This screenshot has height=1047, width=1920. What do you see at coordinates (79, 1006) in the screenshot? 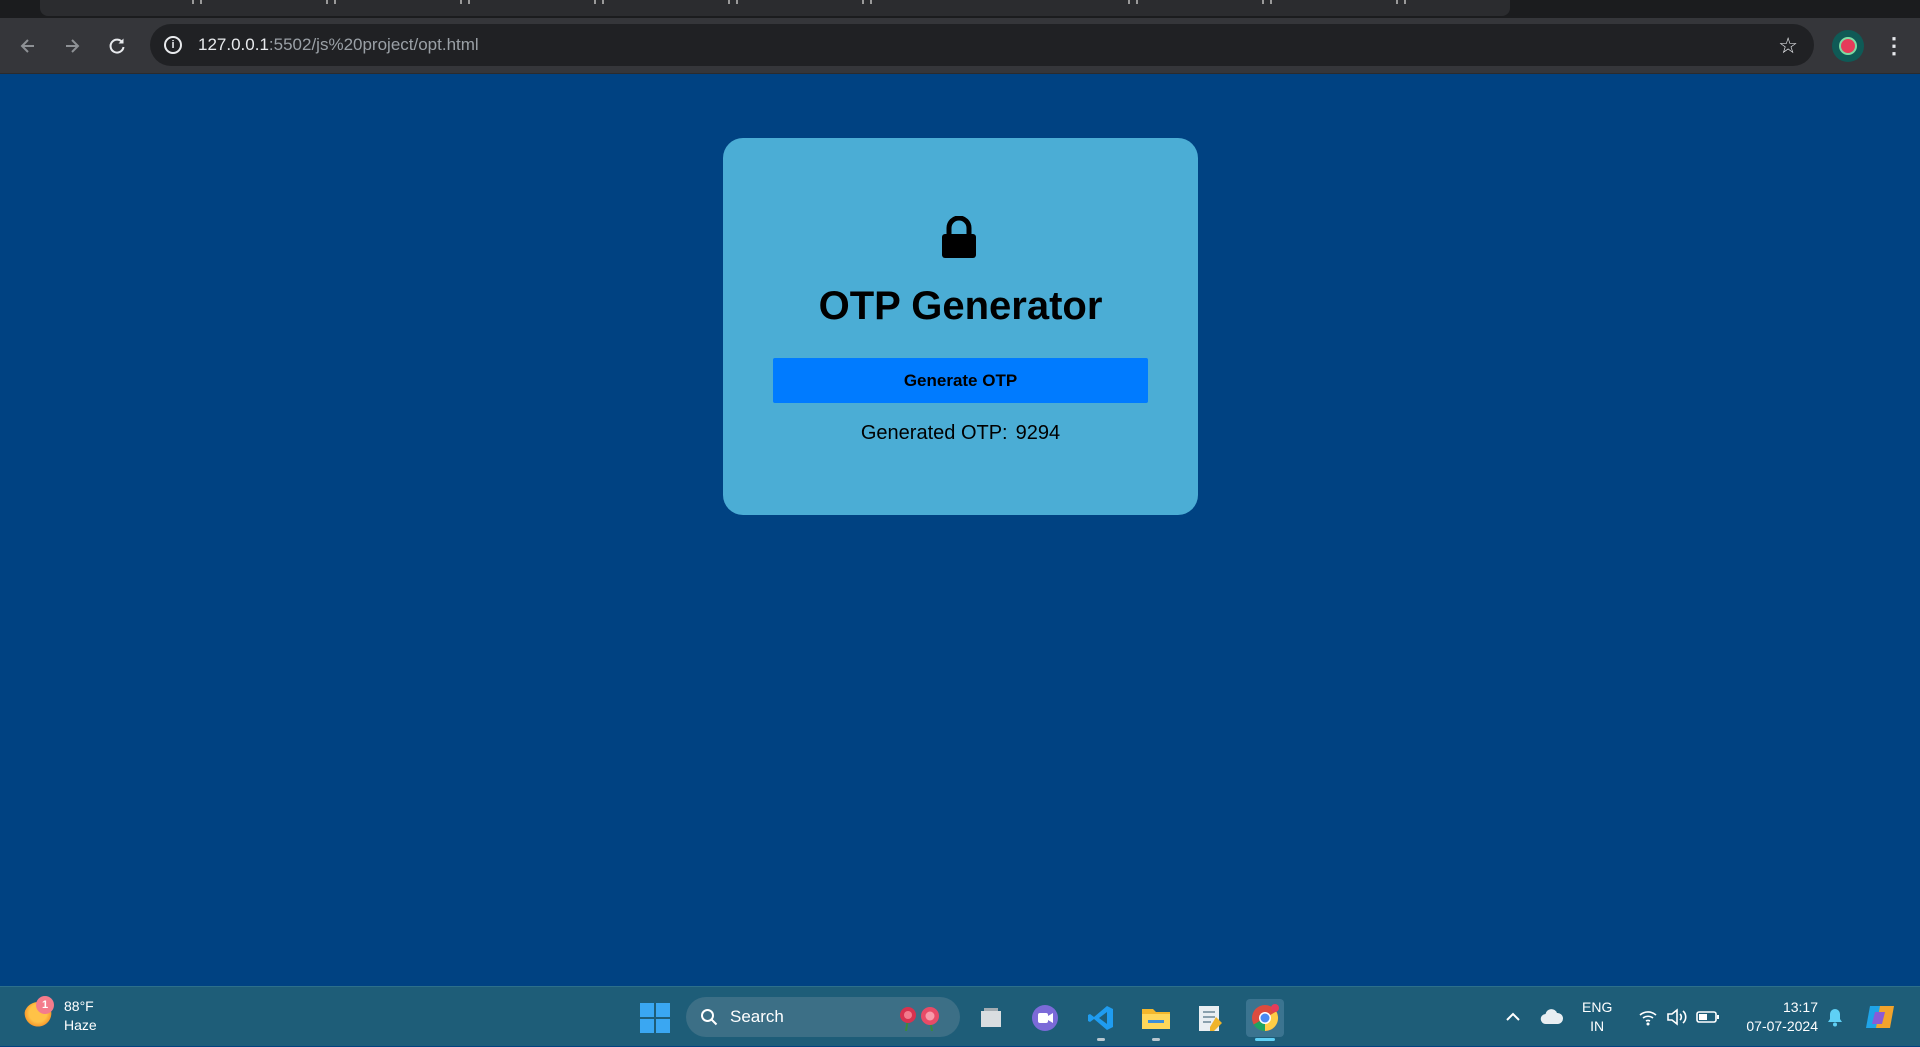
I see `weather-temperature: 88°F` at bounding box center [79, 1006].